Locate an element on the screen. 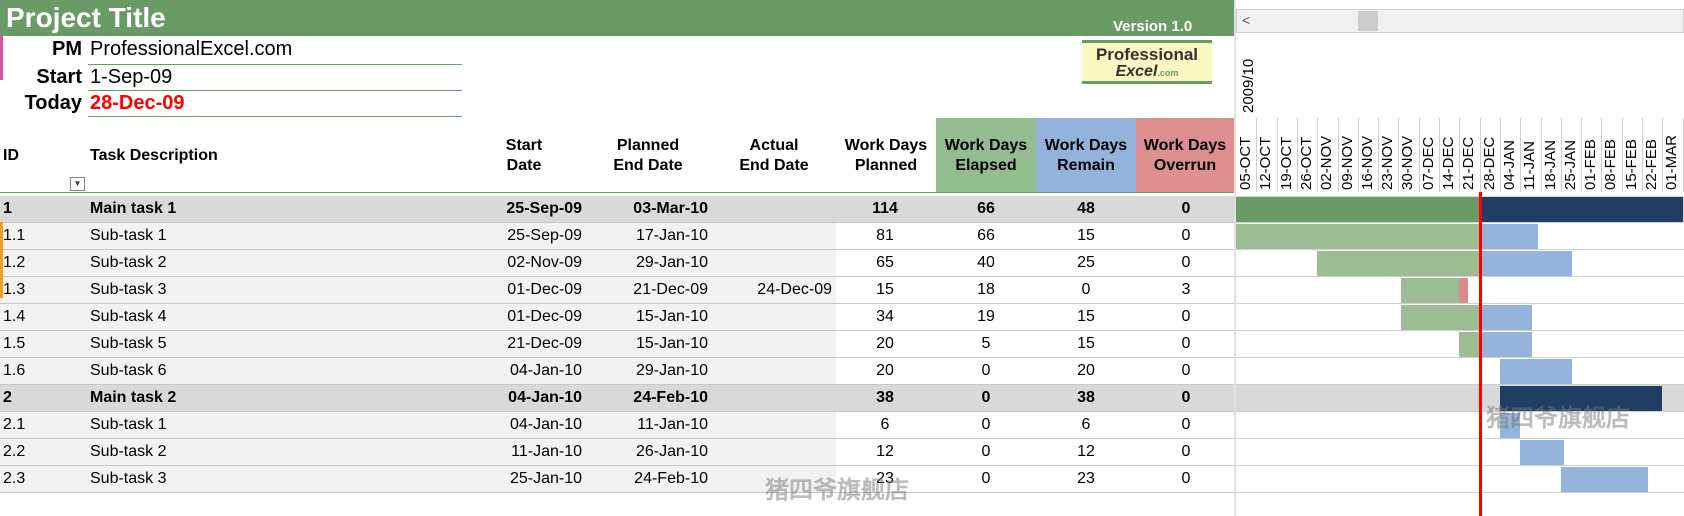  work-days-overrun-cell: 3 is located at coordinates (1186, 290).